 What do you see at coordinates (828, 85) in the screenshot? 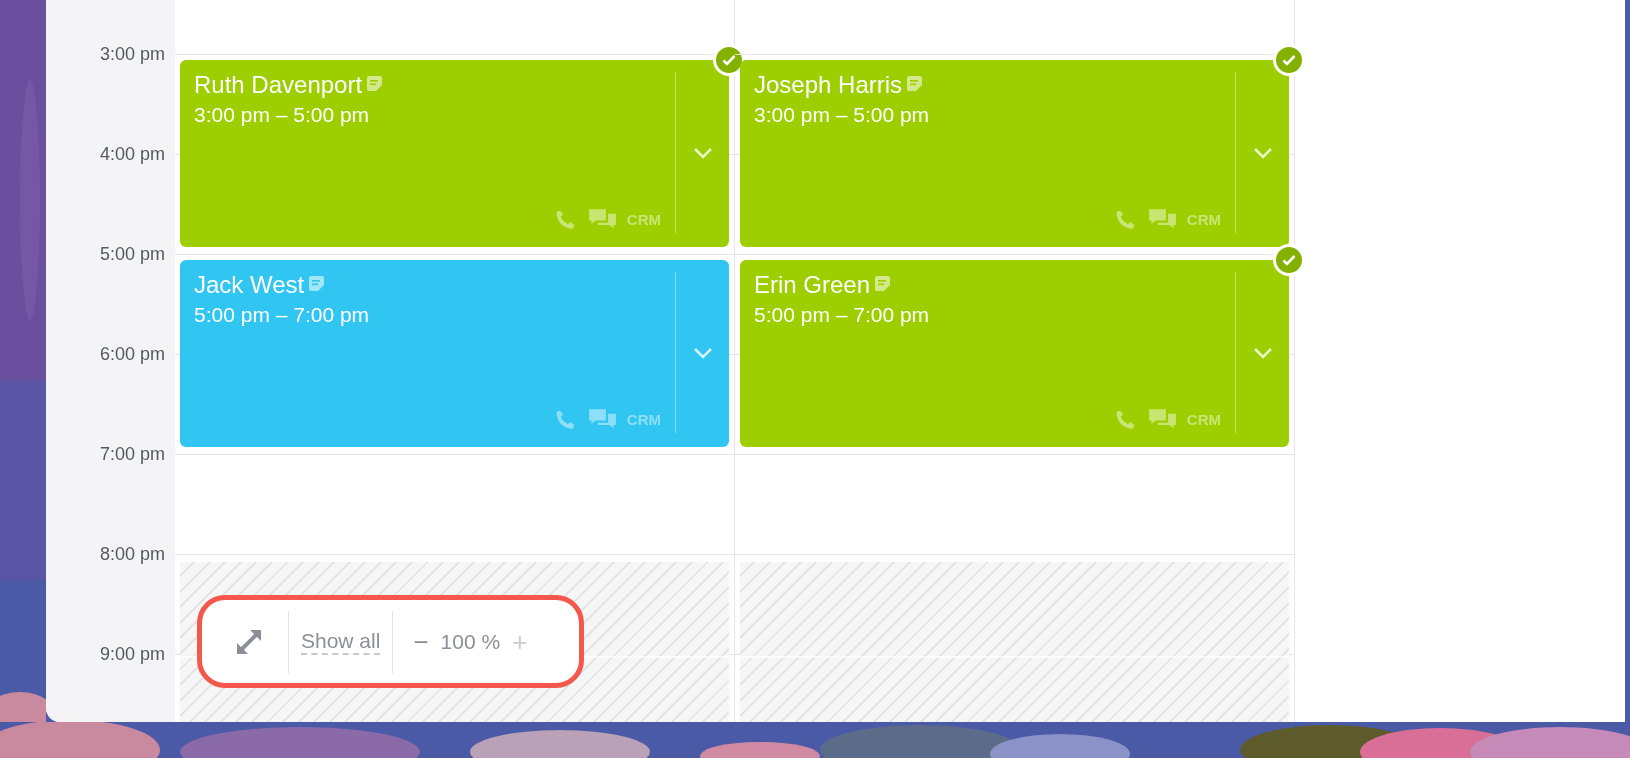
I see `client-name: Joseph Harris` at bounding box center [828, 85].